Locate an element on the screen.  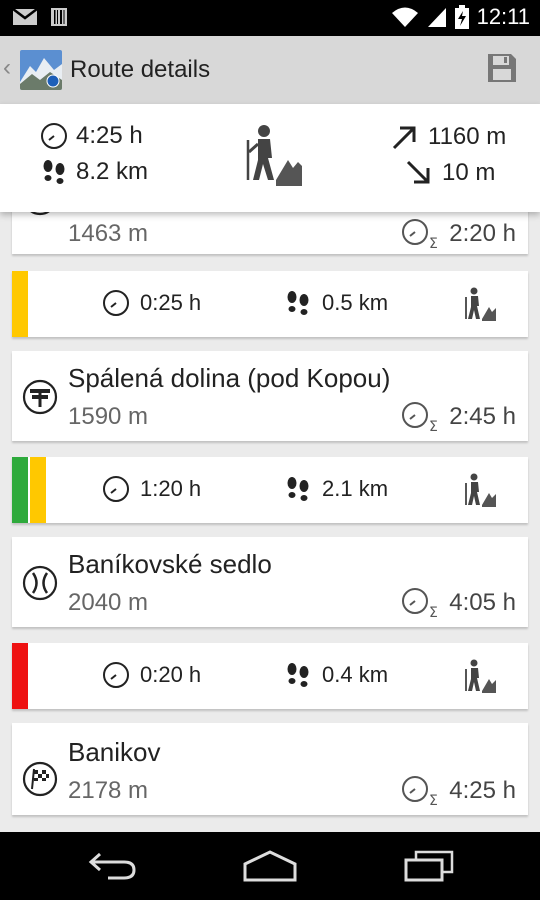
arrow-up-right-icon is located at coordinates (404, 138).